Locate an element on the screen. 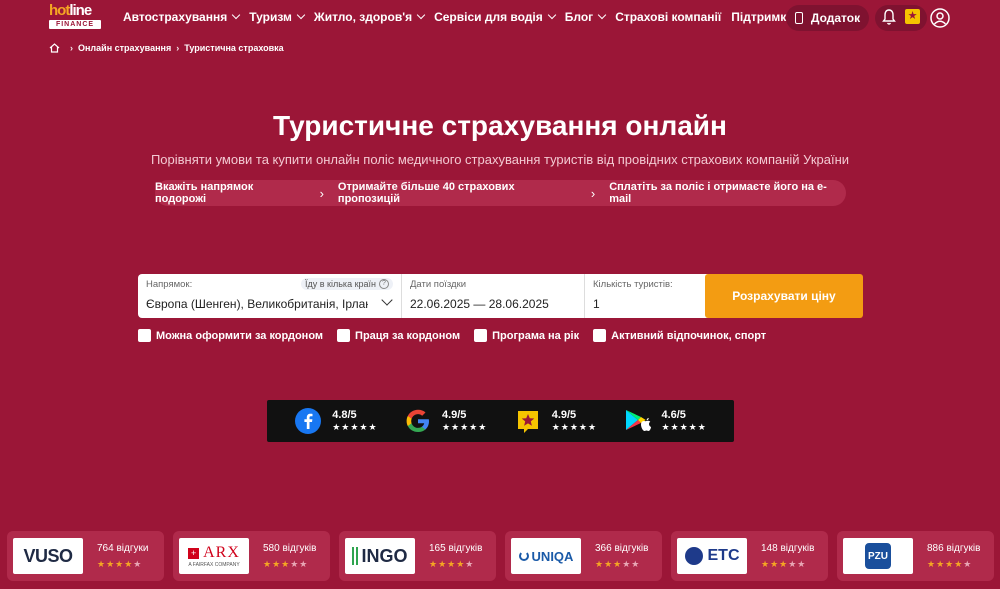  multi-country-label: Їду в кілька країн is located at coordinates (340, 284).